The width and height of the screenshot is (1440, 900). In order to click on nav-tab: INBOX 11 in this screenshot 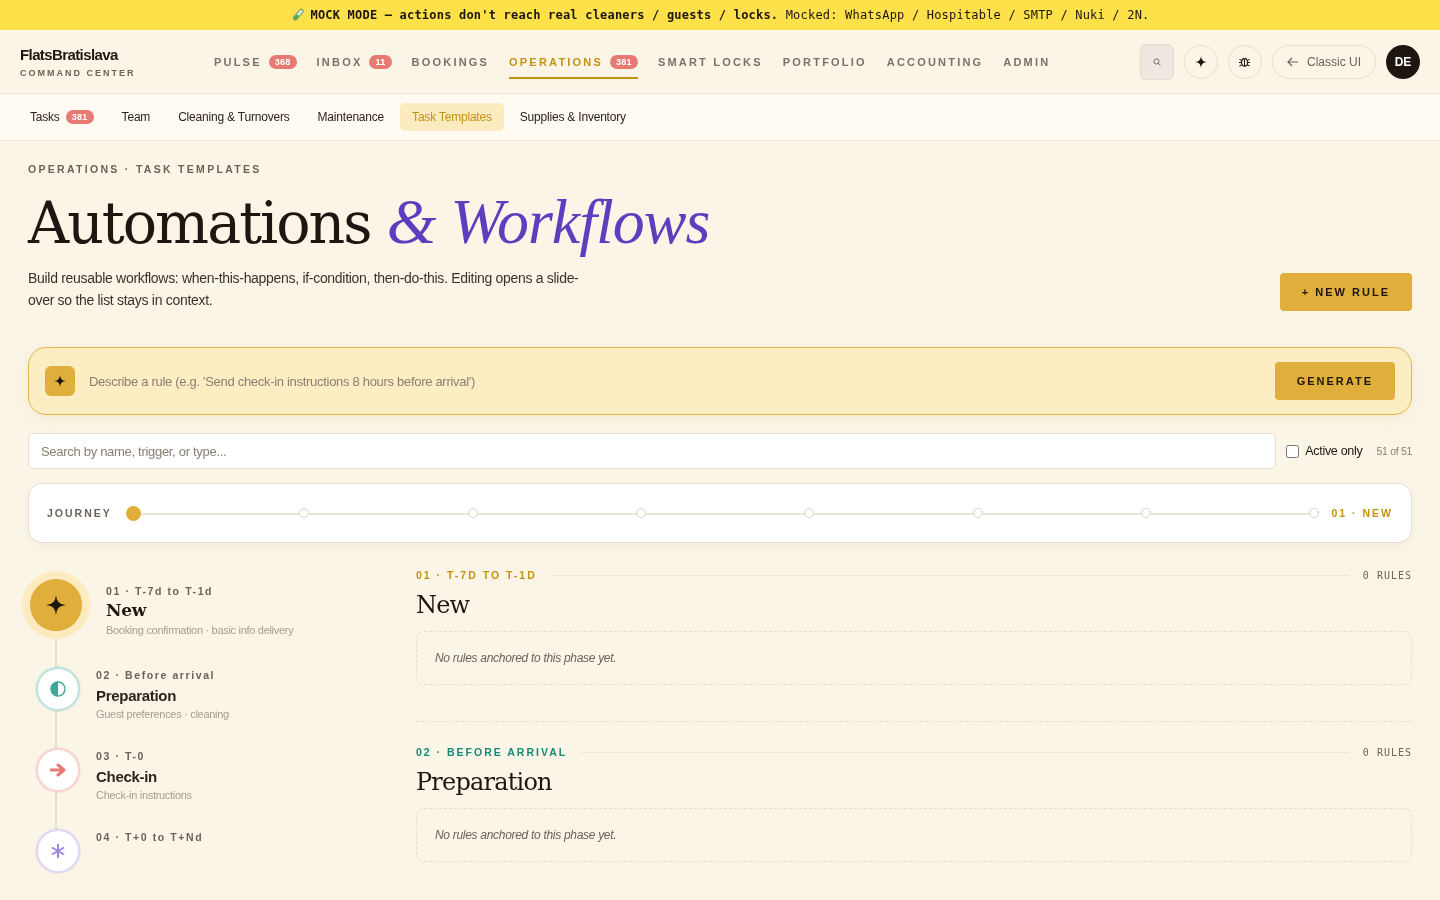, I will do `click(354, 62)`.